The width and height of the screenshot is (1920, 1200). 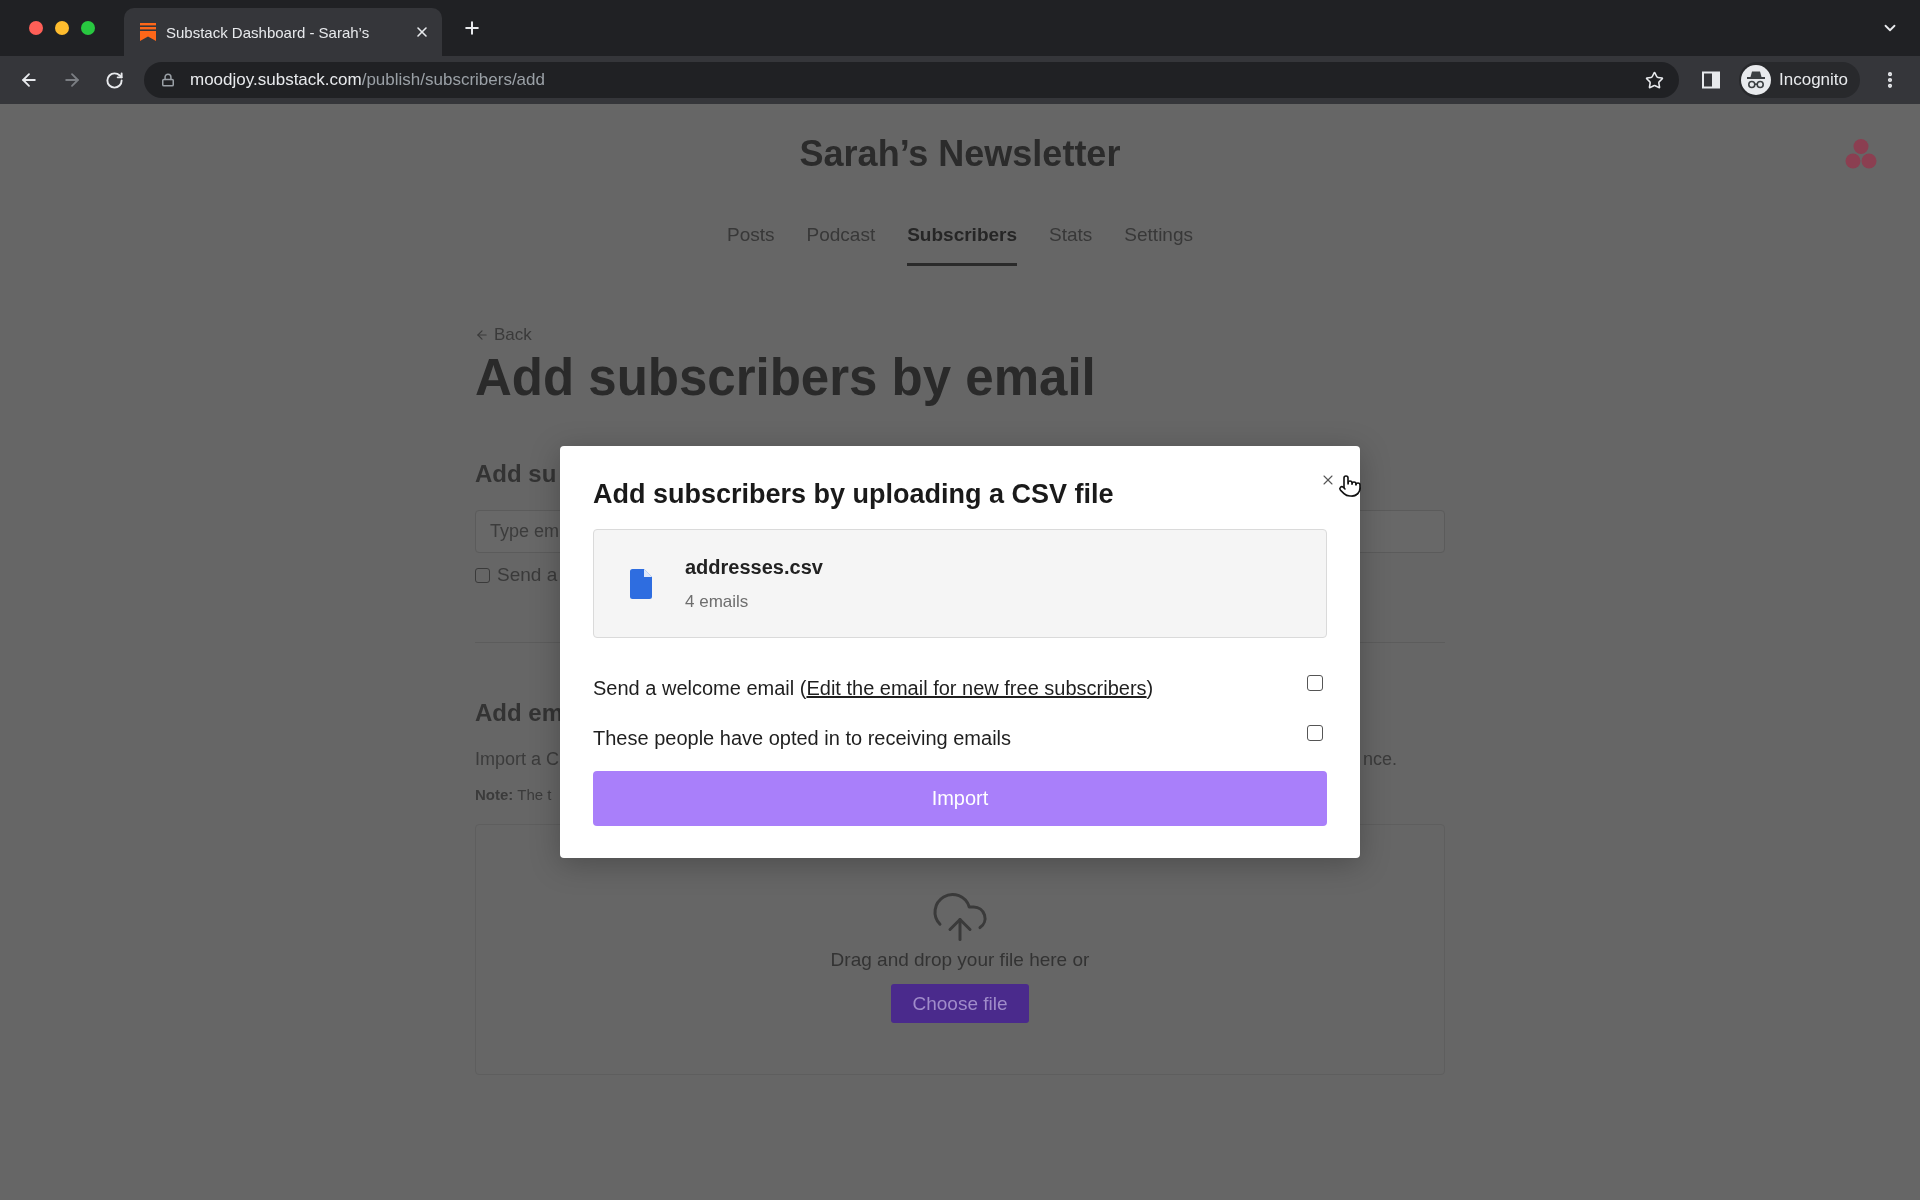 What do you see at coordinates (168, 80) in the screenshot?
I see `lock-icon` at bounding box center [168, 80].